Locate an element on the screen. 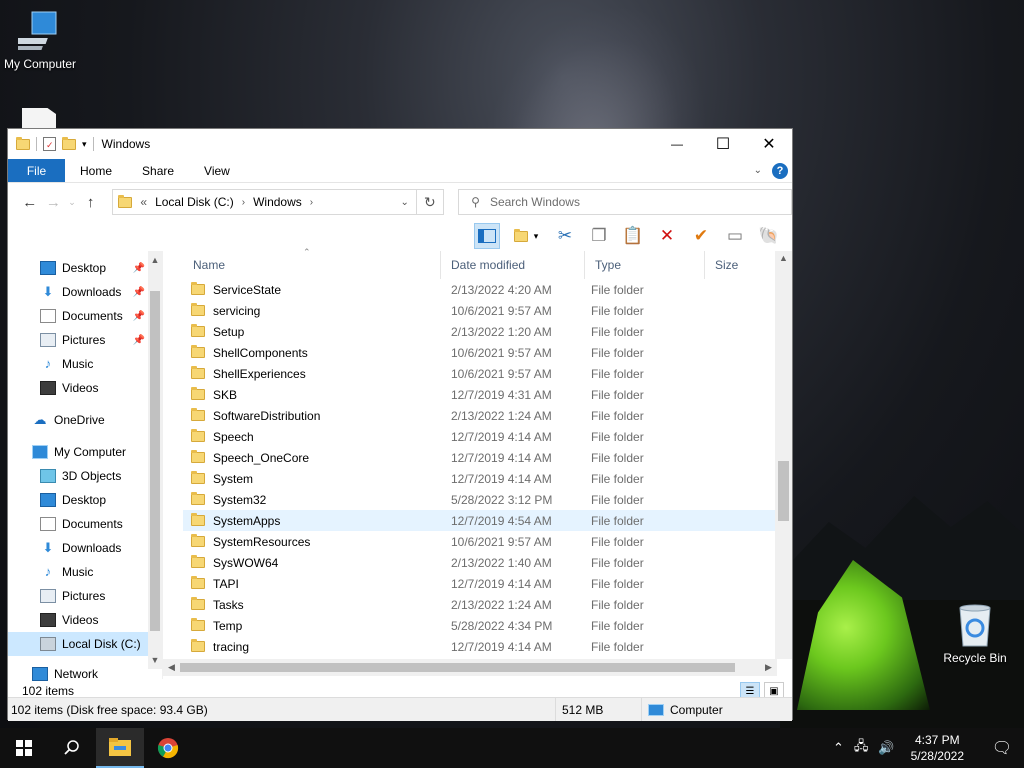 The image size is (1024, 768). table-row: SysWOW64 2/13/2022 1:40 AM File folder is located at coordinates (480, 562).